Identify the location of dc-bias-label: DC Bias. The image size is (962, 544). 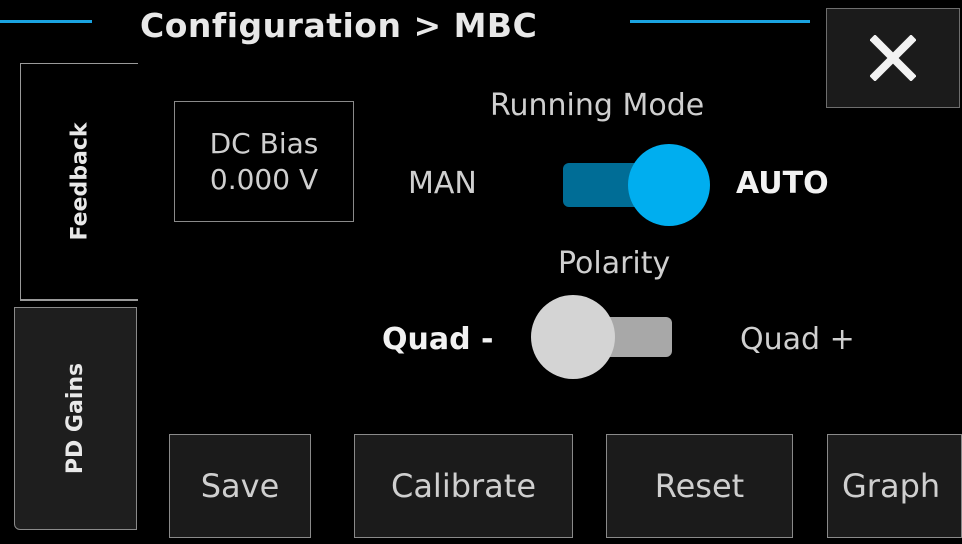
(264, 143).